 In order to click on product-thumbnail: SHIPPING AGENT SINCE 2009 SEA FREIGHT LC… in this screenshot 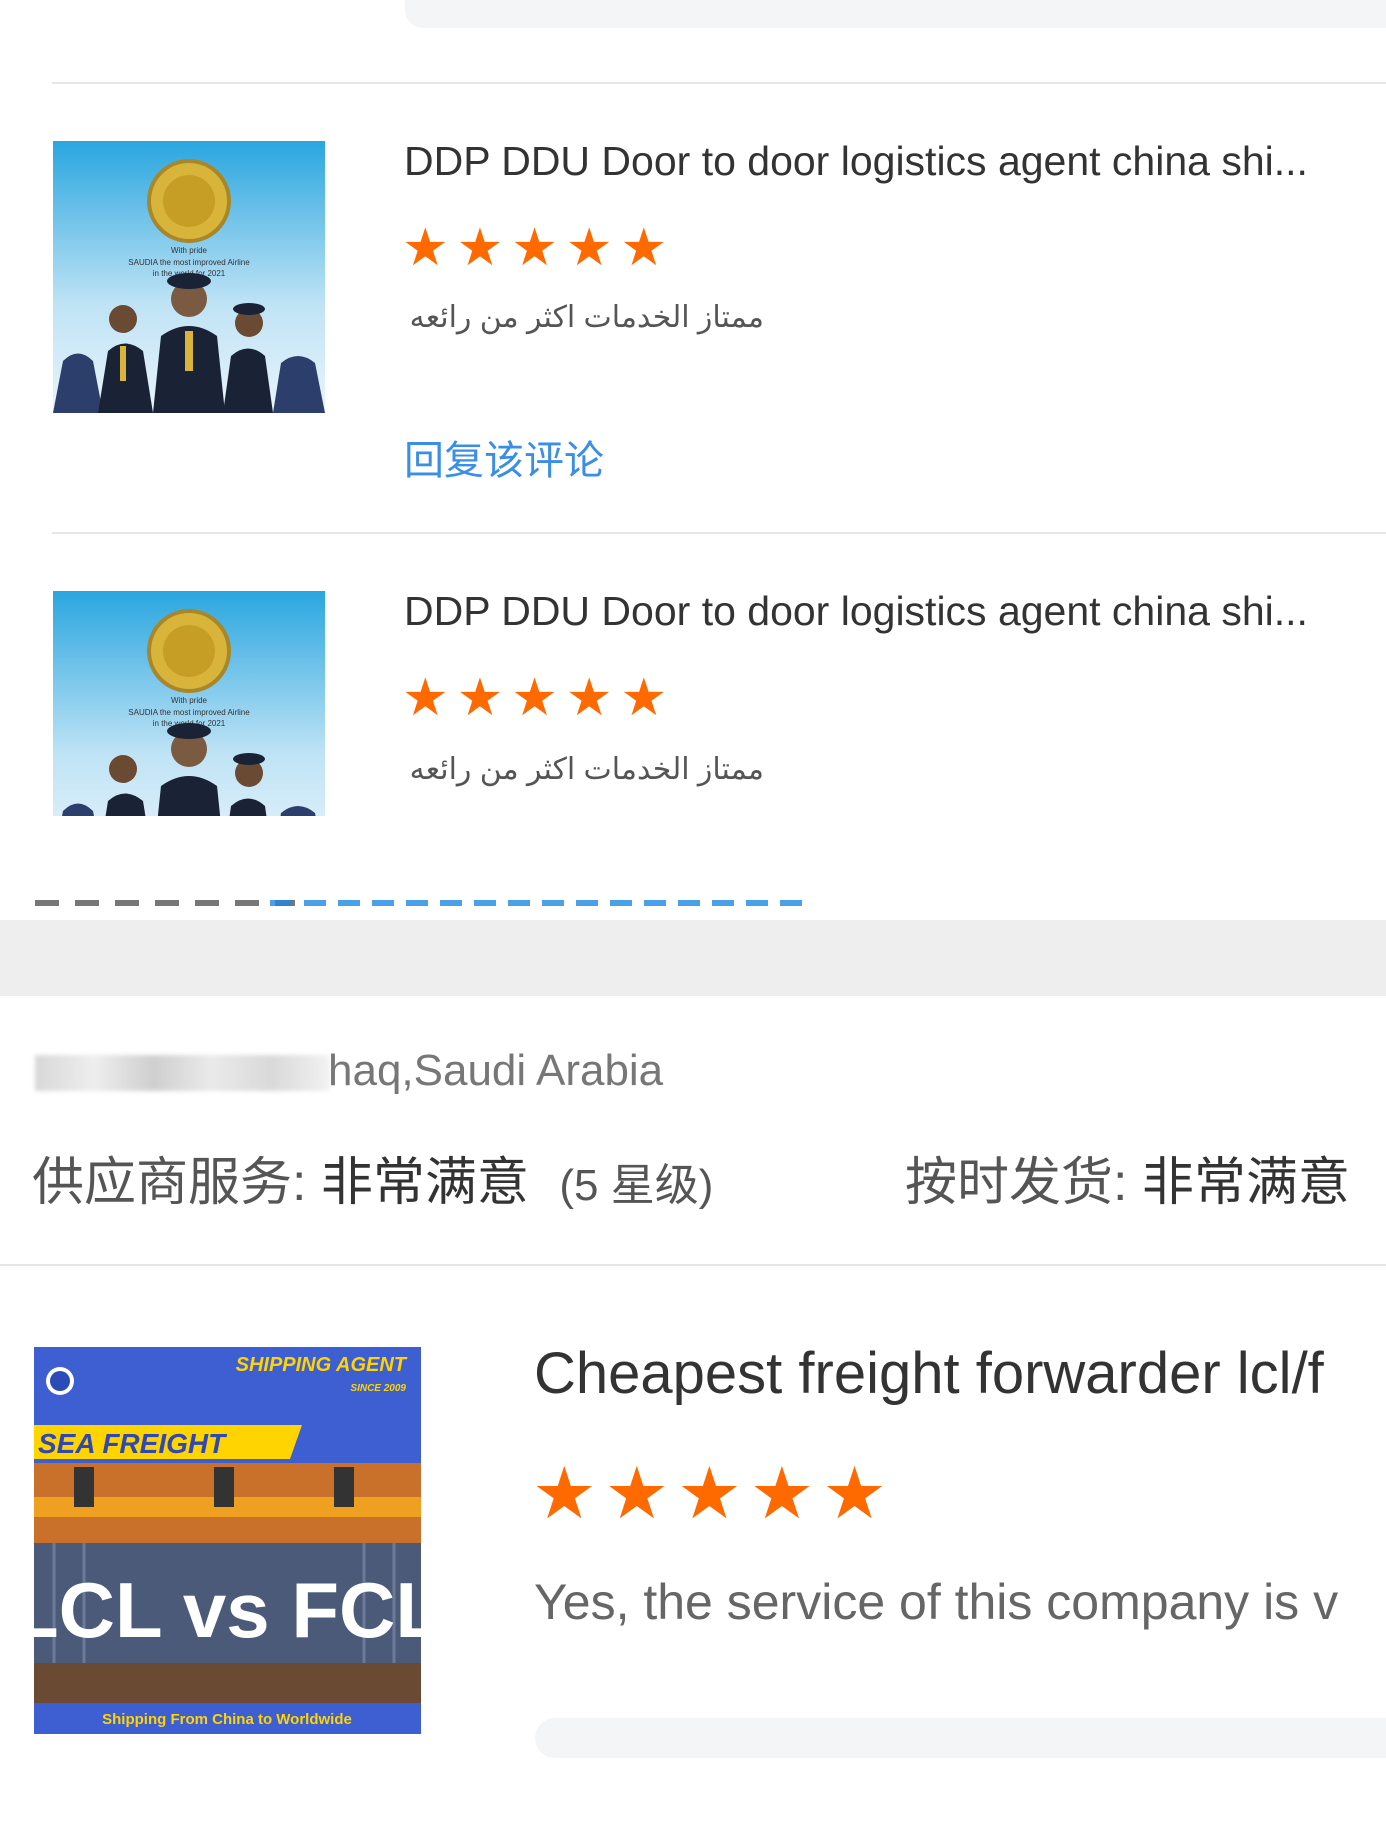, I will do `click(227, 1540)`.